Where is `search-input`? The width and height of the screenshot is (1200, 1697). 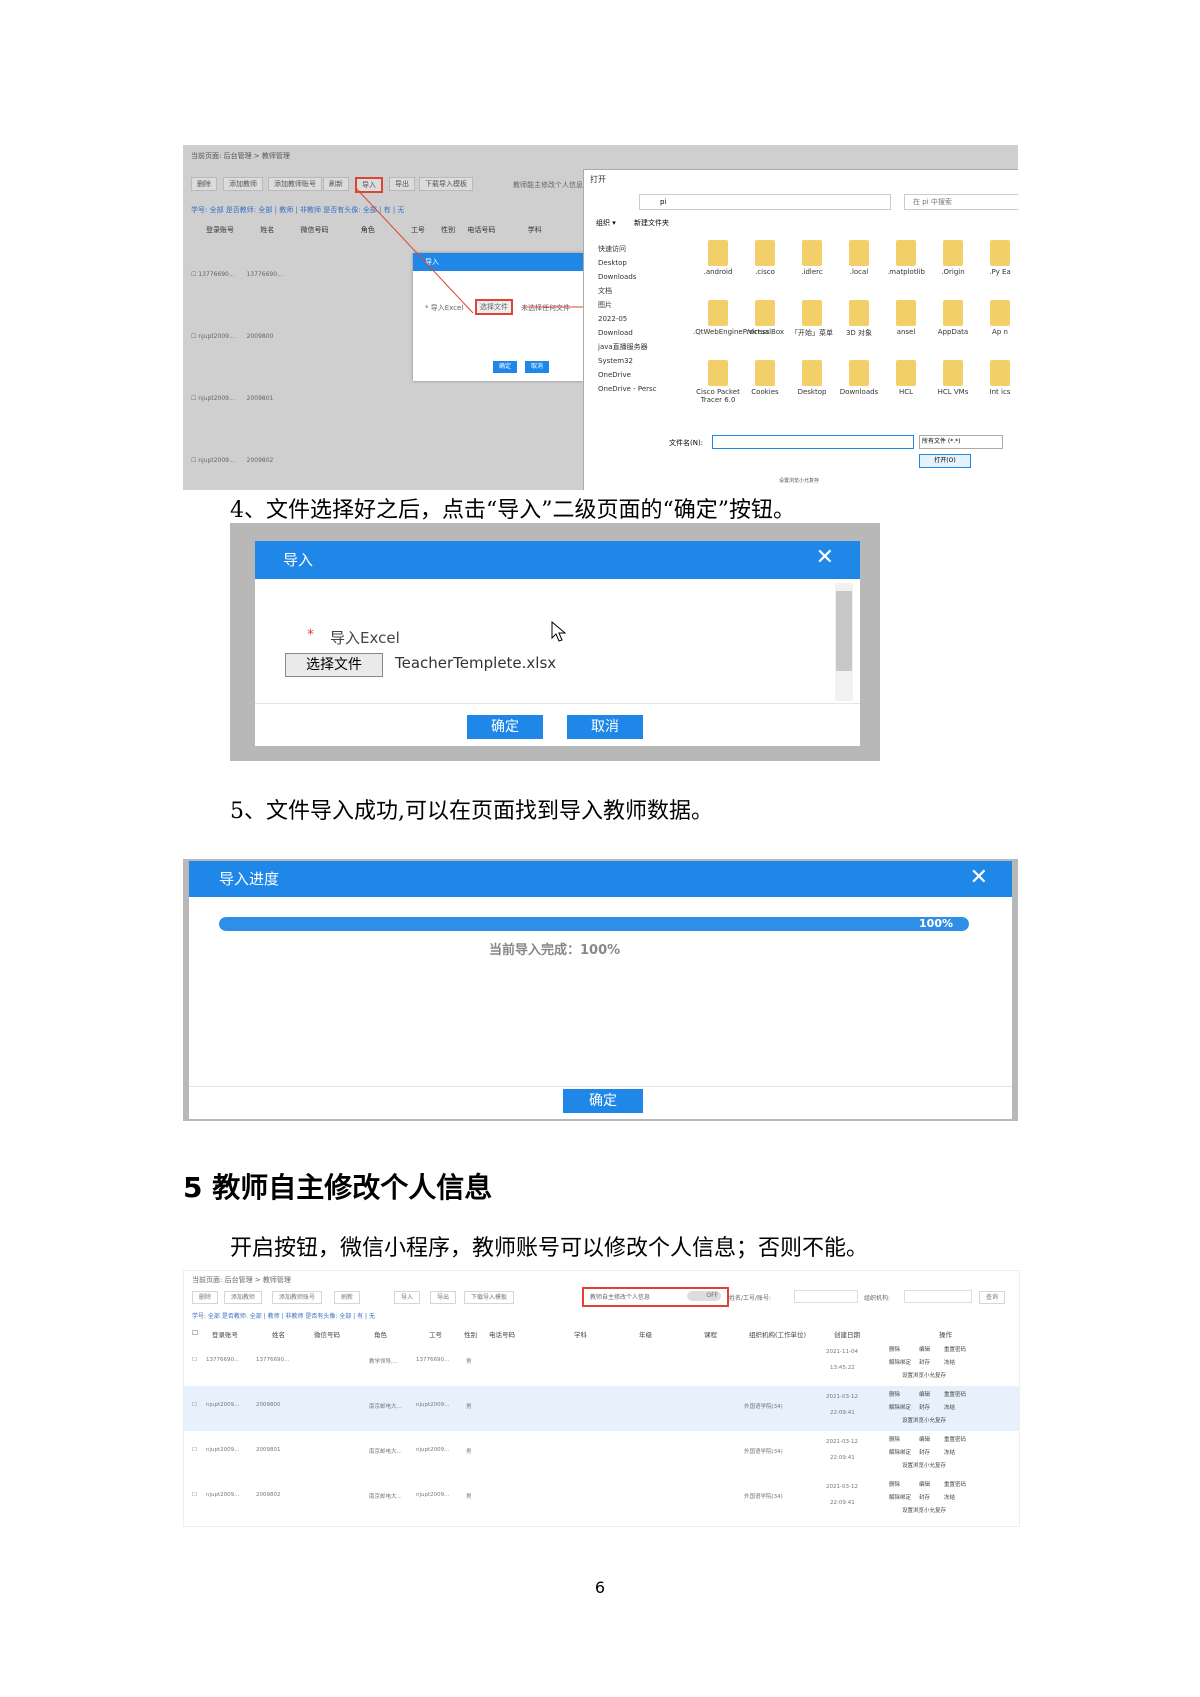
search-input is located at coordinates (826, 1296).